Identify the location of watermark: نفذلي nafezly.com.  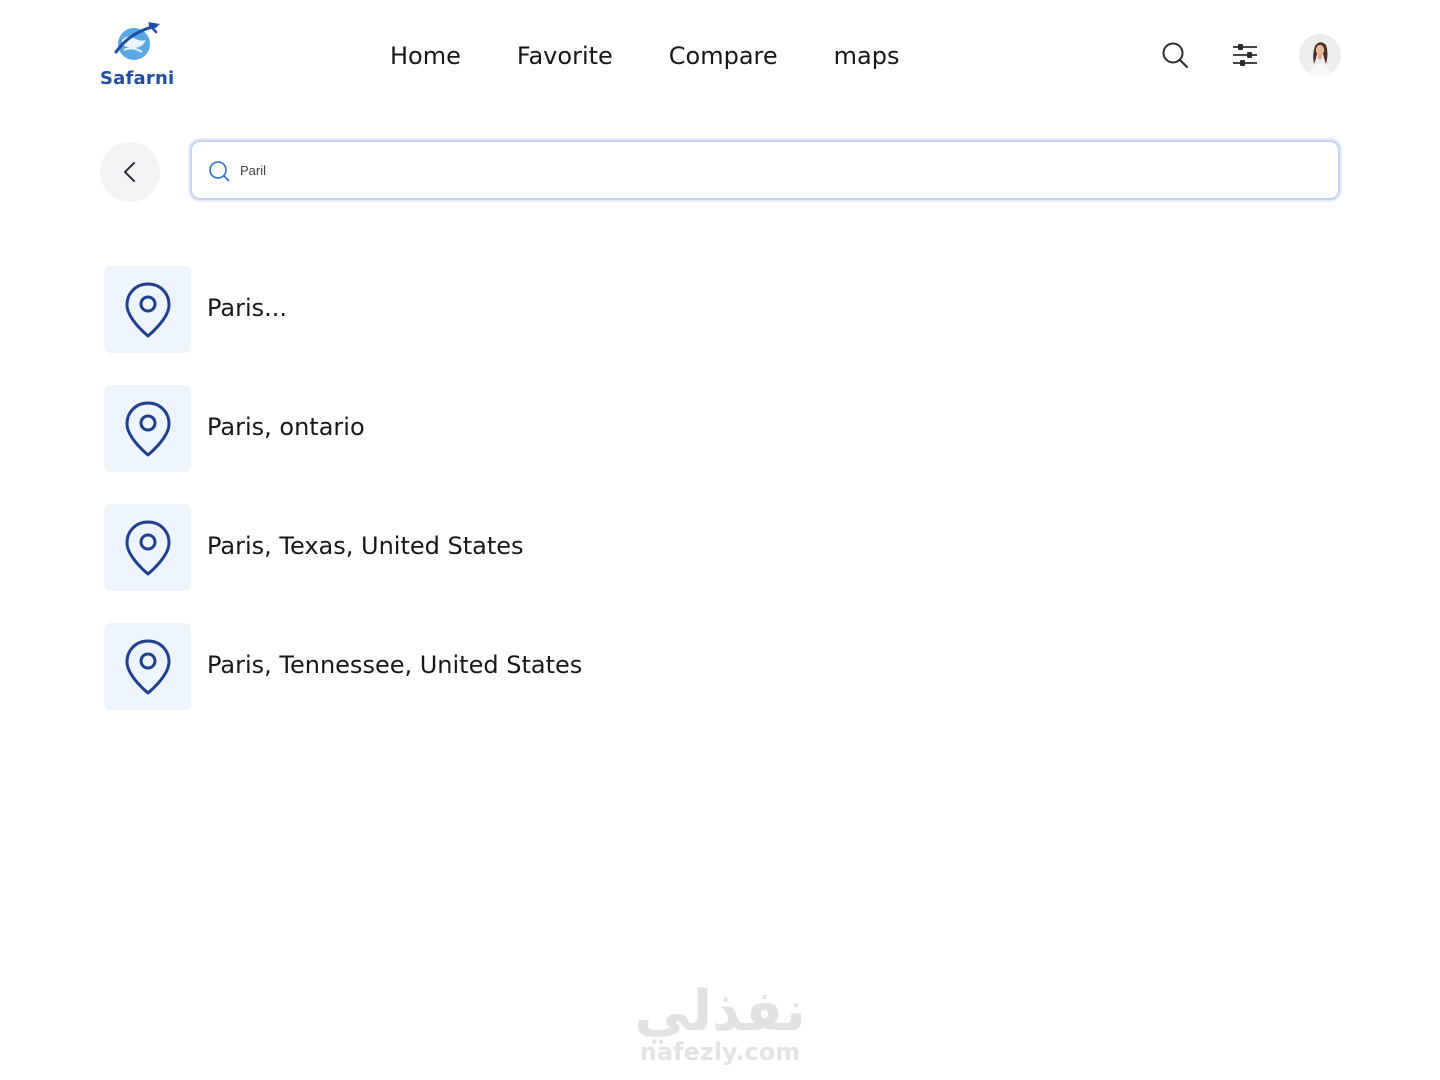
(720, 1030).